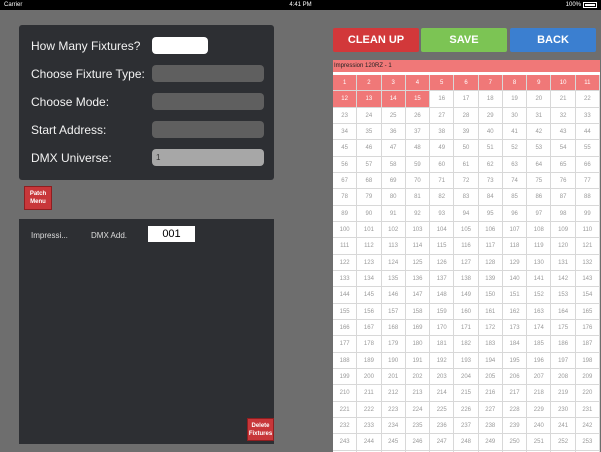 The image size is (601, 452). Describe the element at coordinates (515, 426) in the screenshot. I see `dmx-channel-cell: 239` at that location.